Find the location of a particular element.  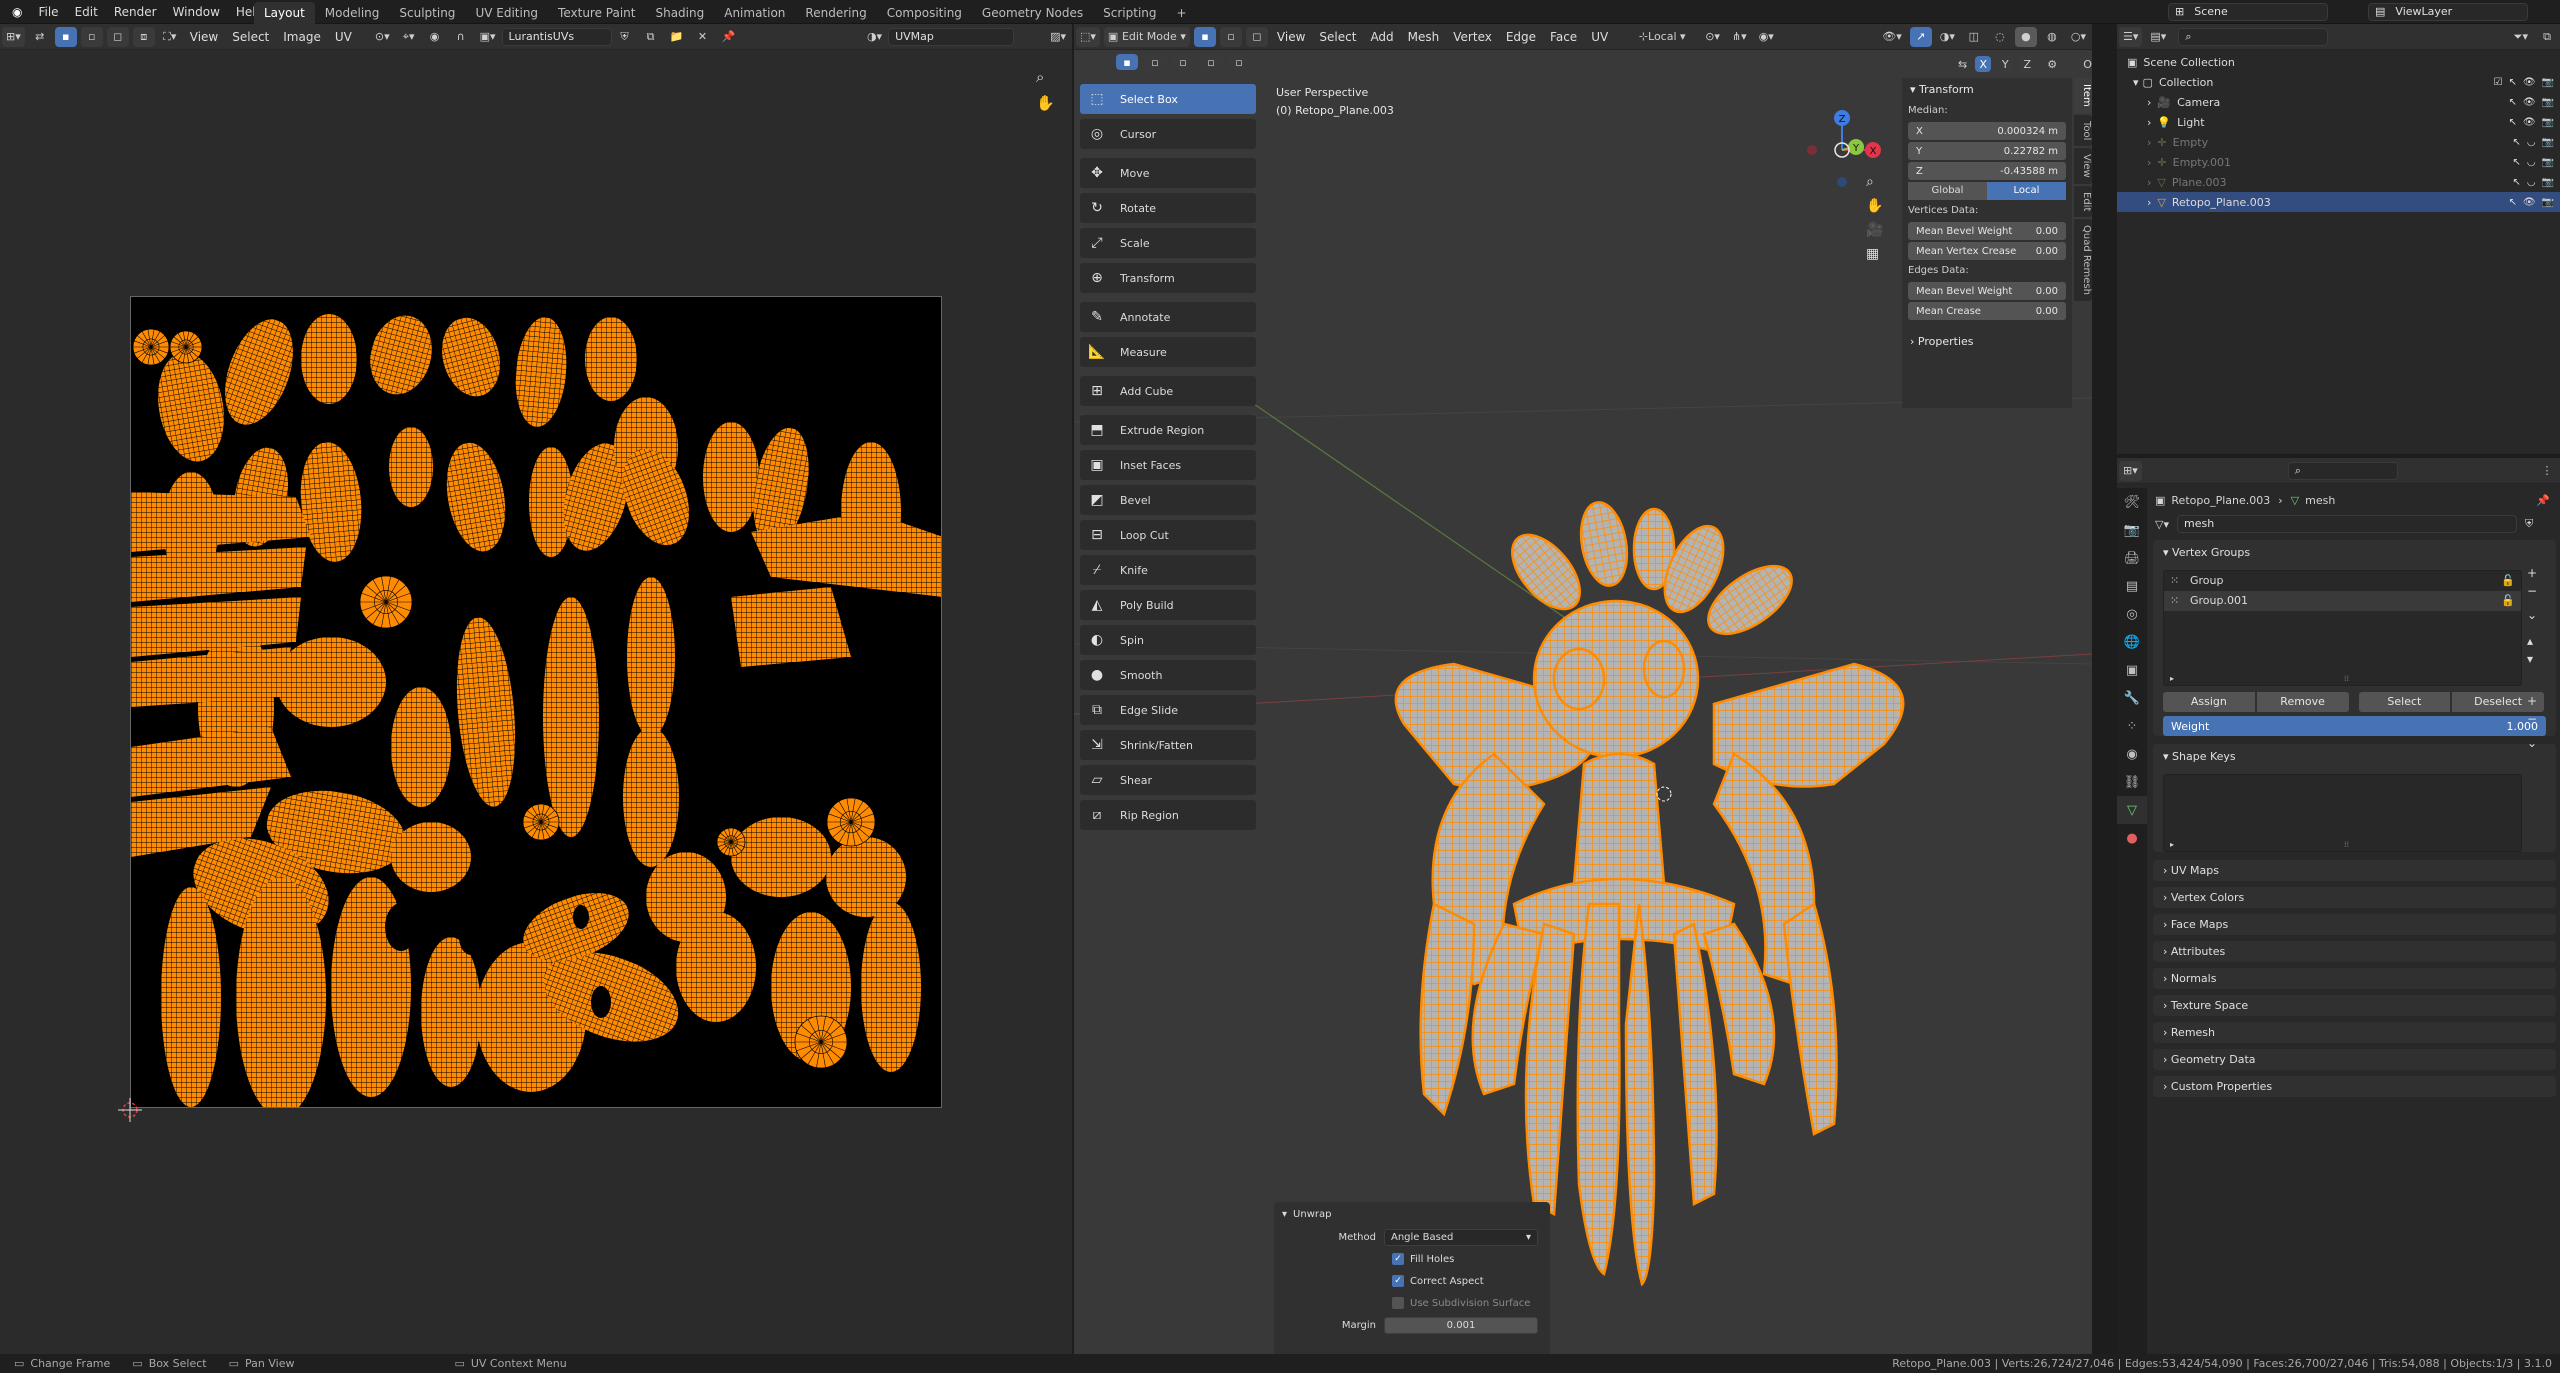

tab-sculpting: Sculpting is located at coordinates (427, 13).